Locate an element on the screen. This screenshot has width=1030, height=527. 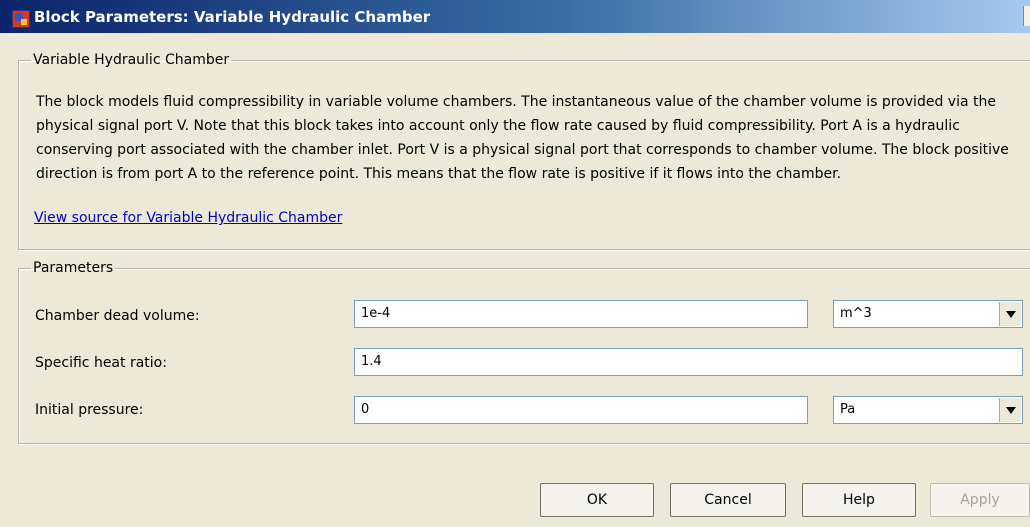
description-group-legend: Variable Hydraulic Chamber is located at coordinates (131, 60).